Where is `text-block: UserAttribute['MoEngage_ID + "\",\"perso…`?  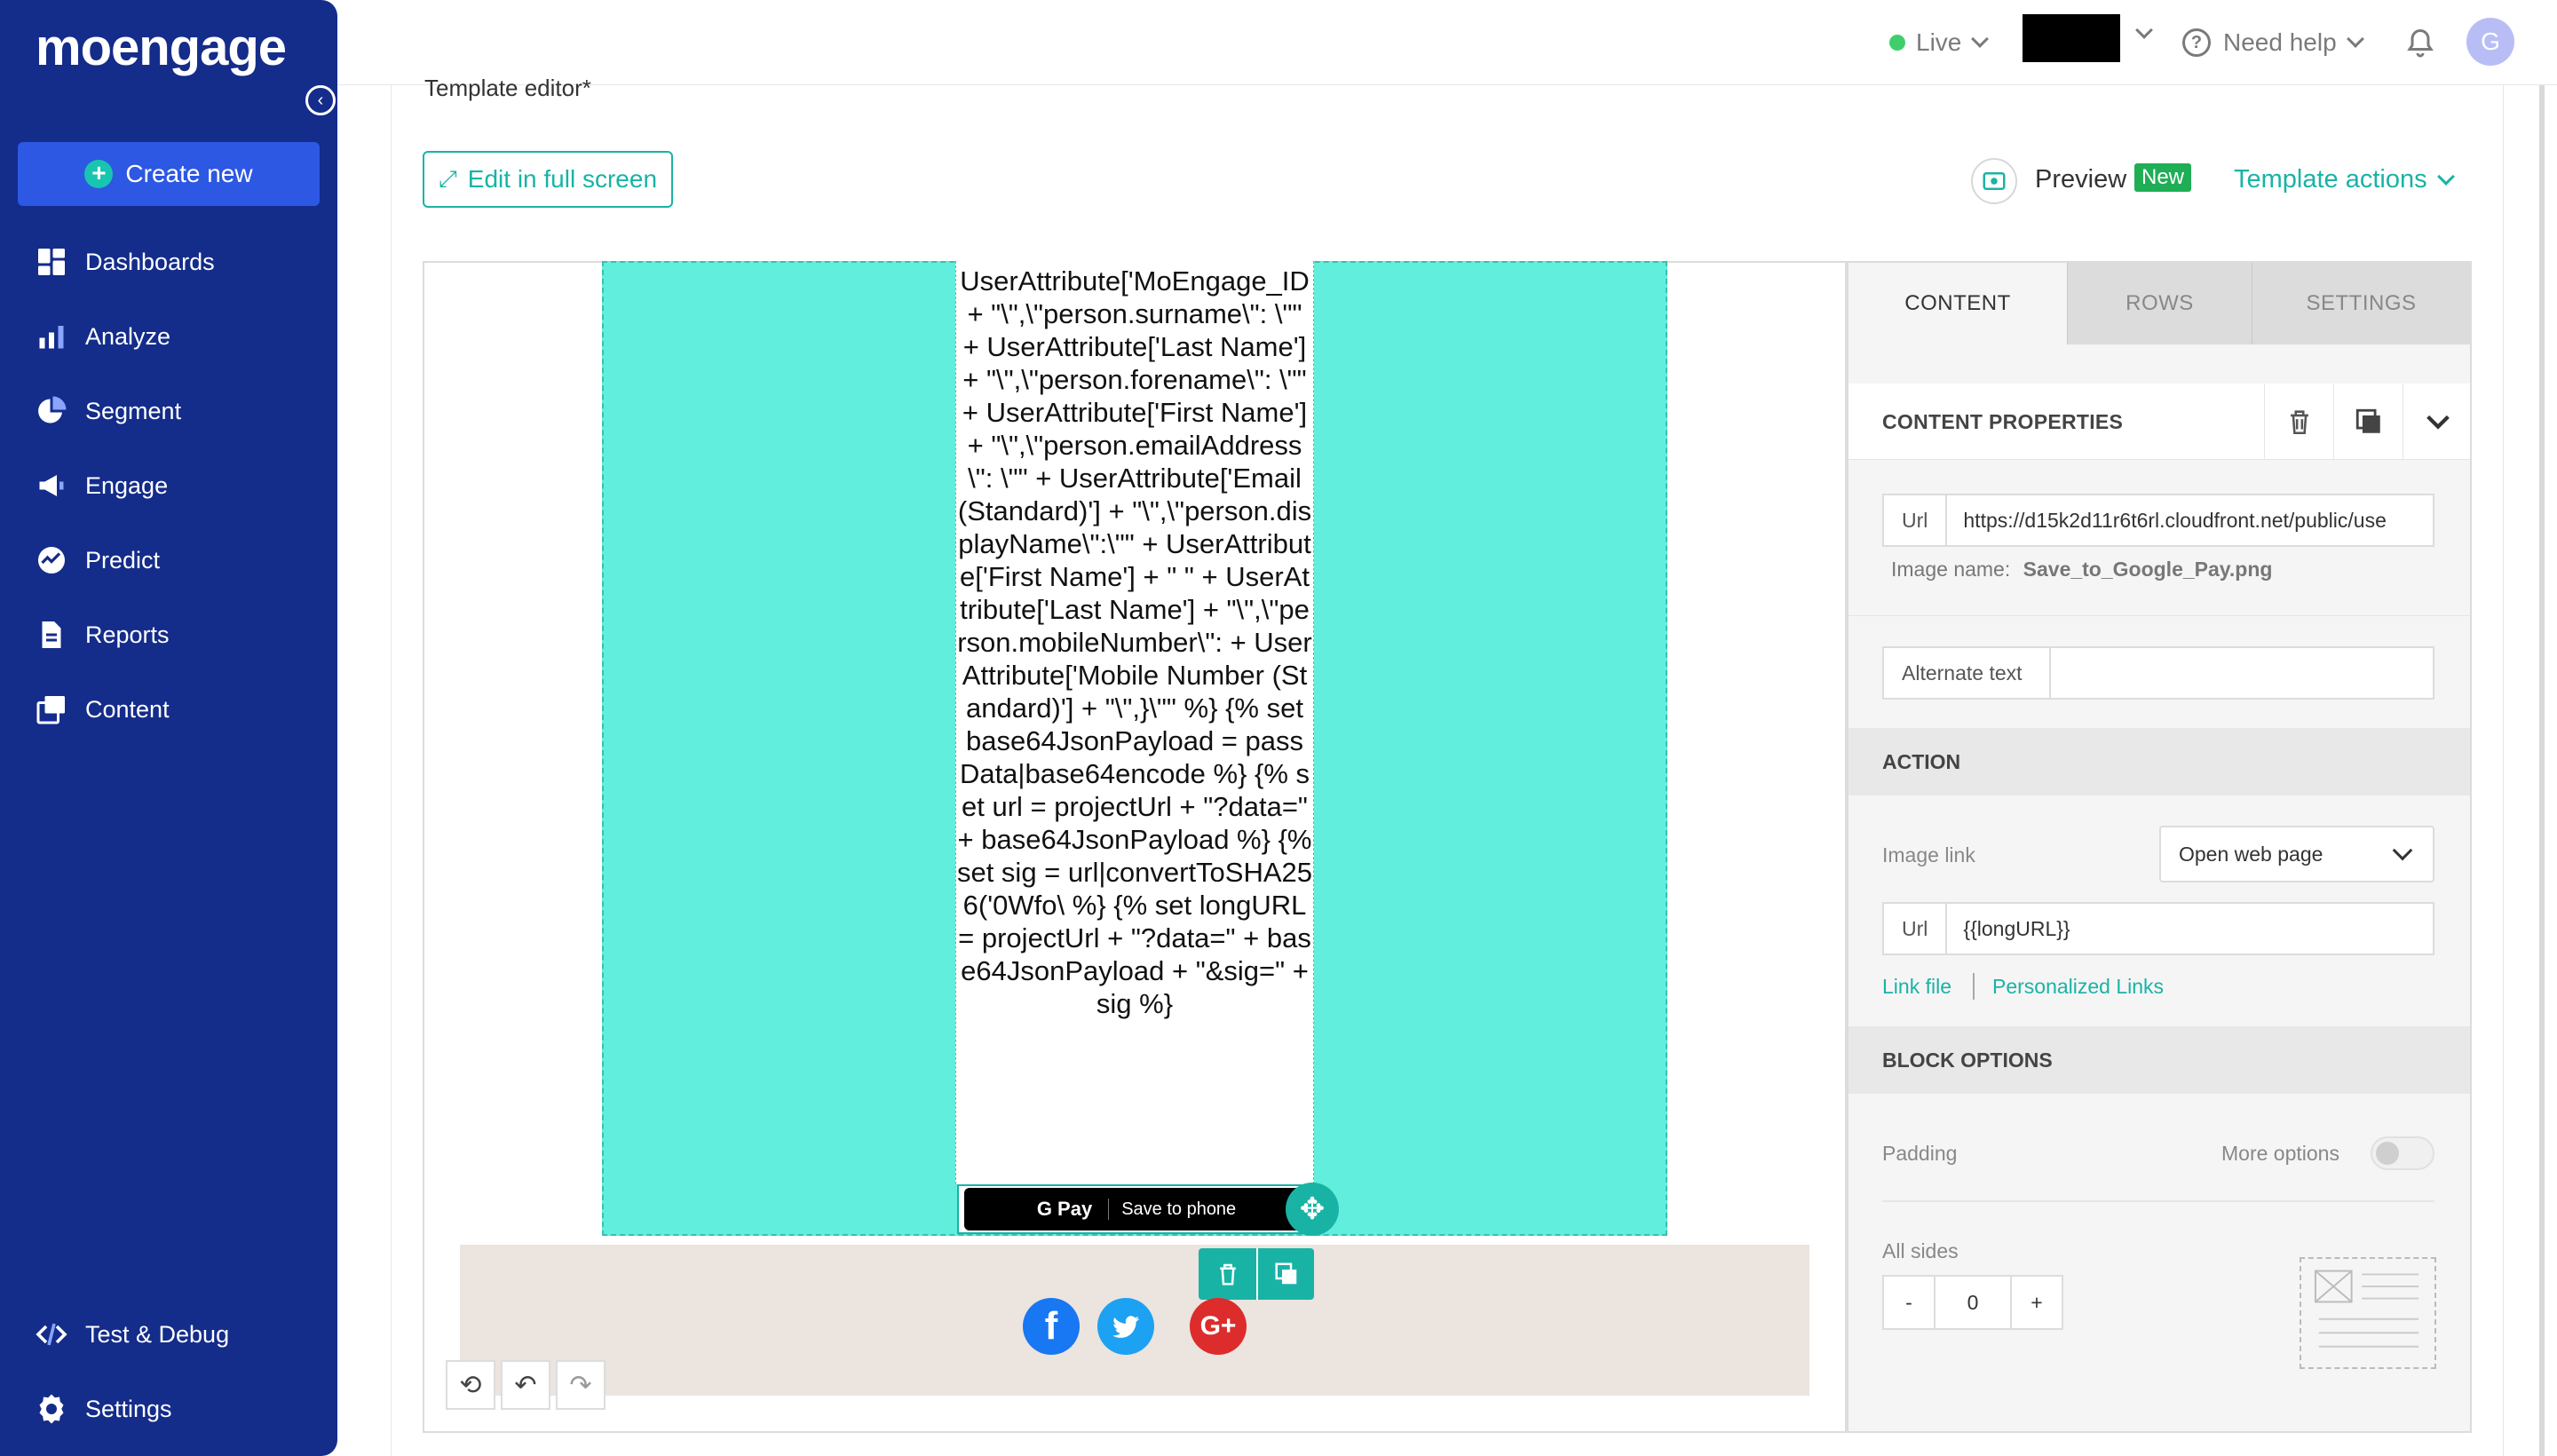
text-block: UserAttribute['MoEngage_ID + "\",\"perso… is located at coordinates (1134, 722).